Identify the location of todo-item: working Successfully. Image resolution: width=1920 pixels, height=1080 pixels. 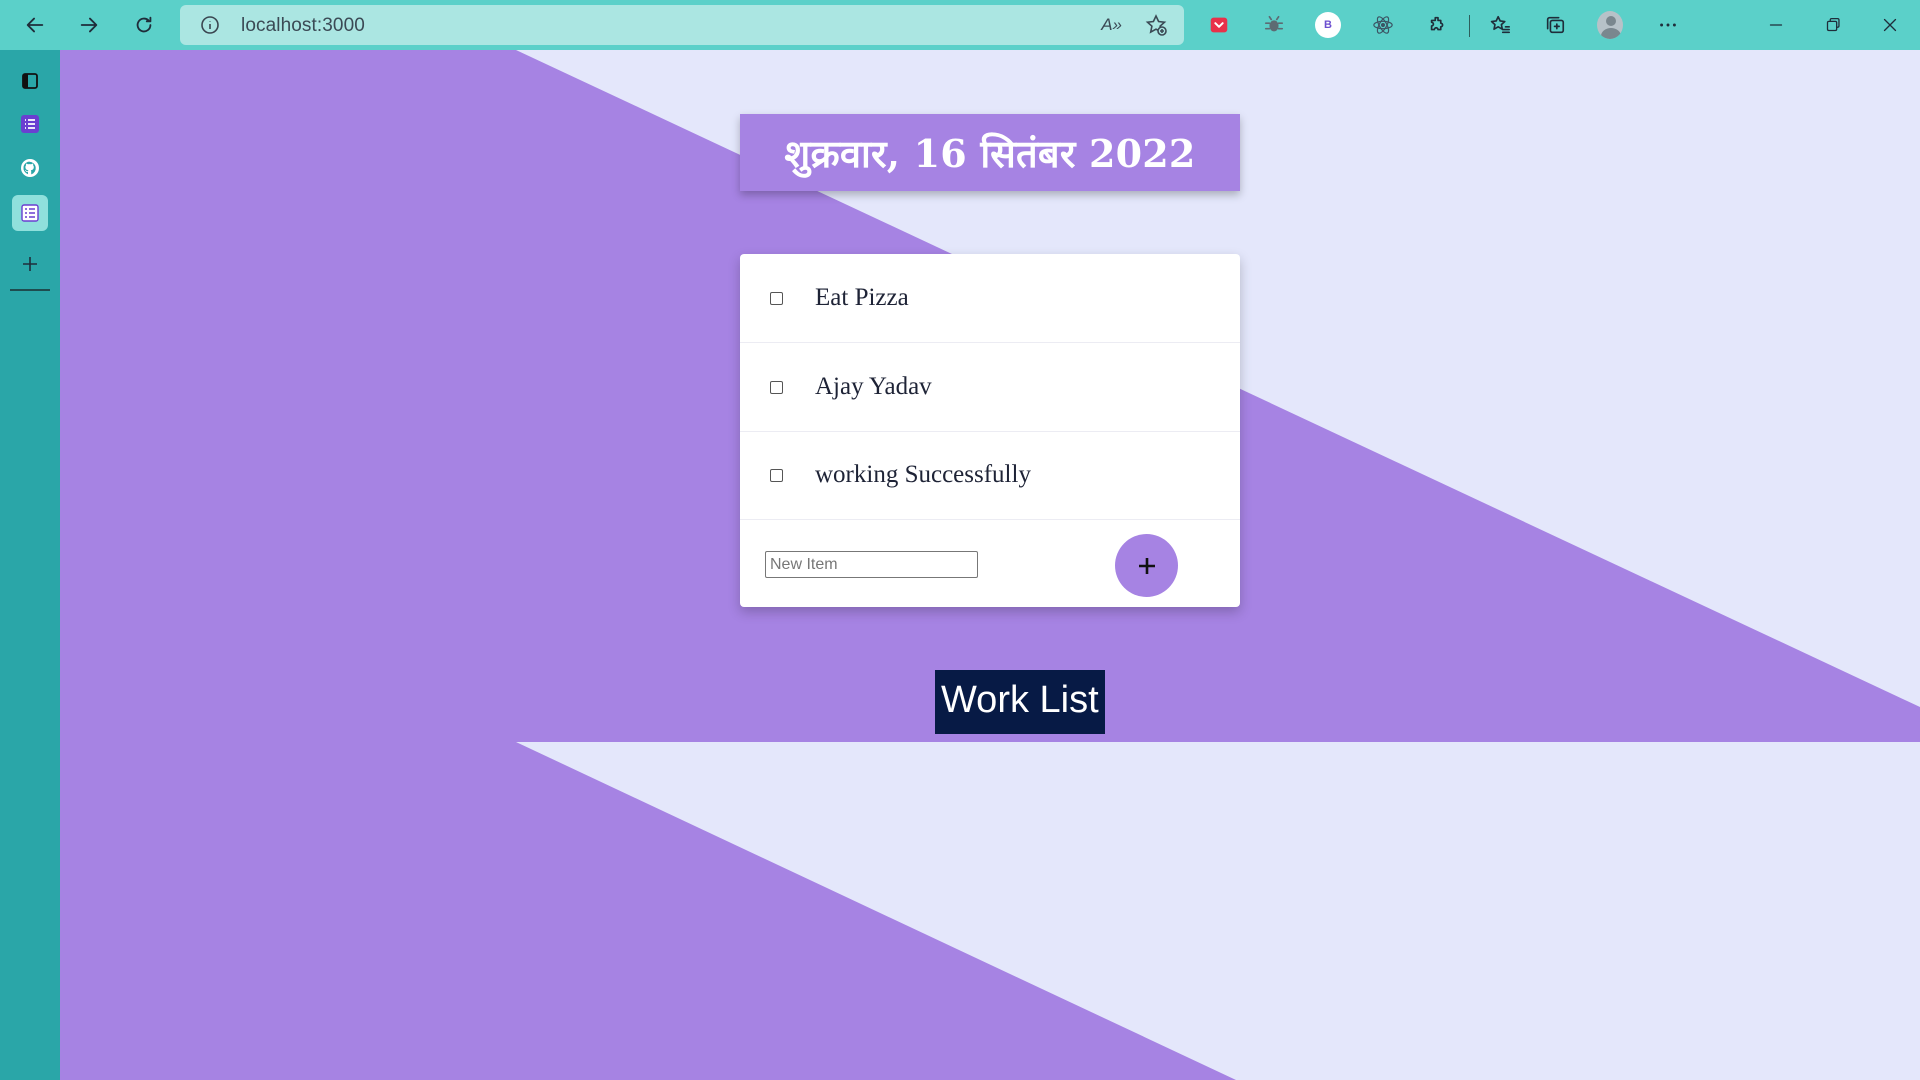
(990, 475).